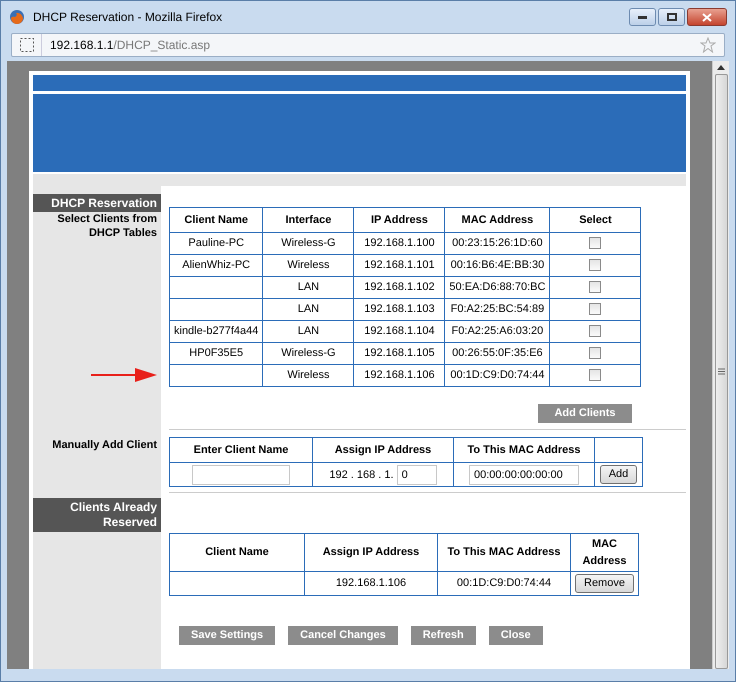 The height and width of the screenshot is (682, 736). I want to click on table-cell: F0:A2:25:BC:54:89, so click(497, 309).